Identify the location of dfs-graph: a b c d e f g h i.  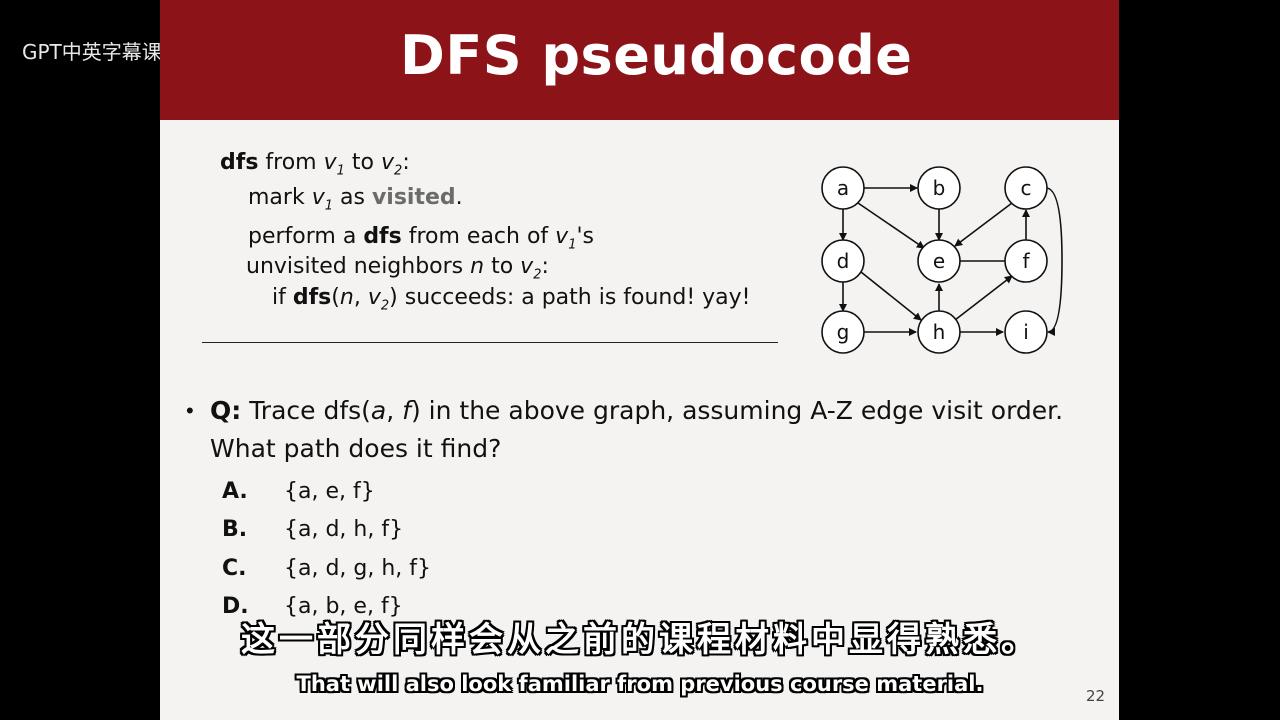
(942, 260).